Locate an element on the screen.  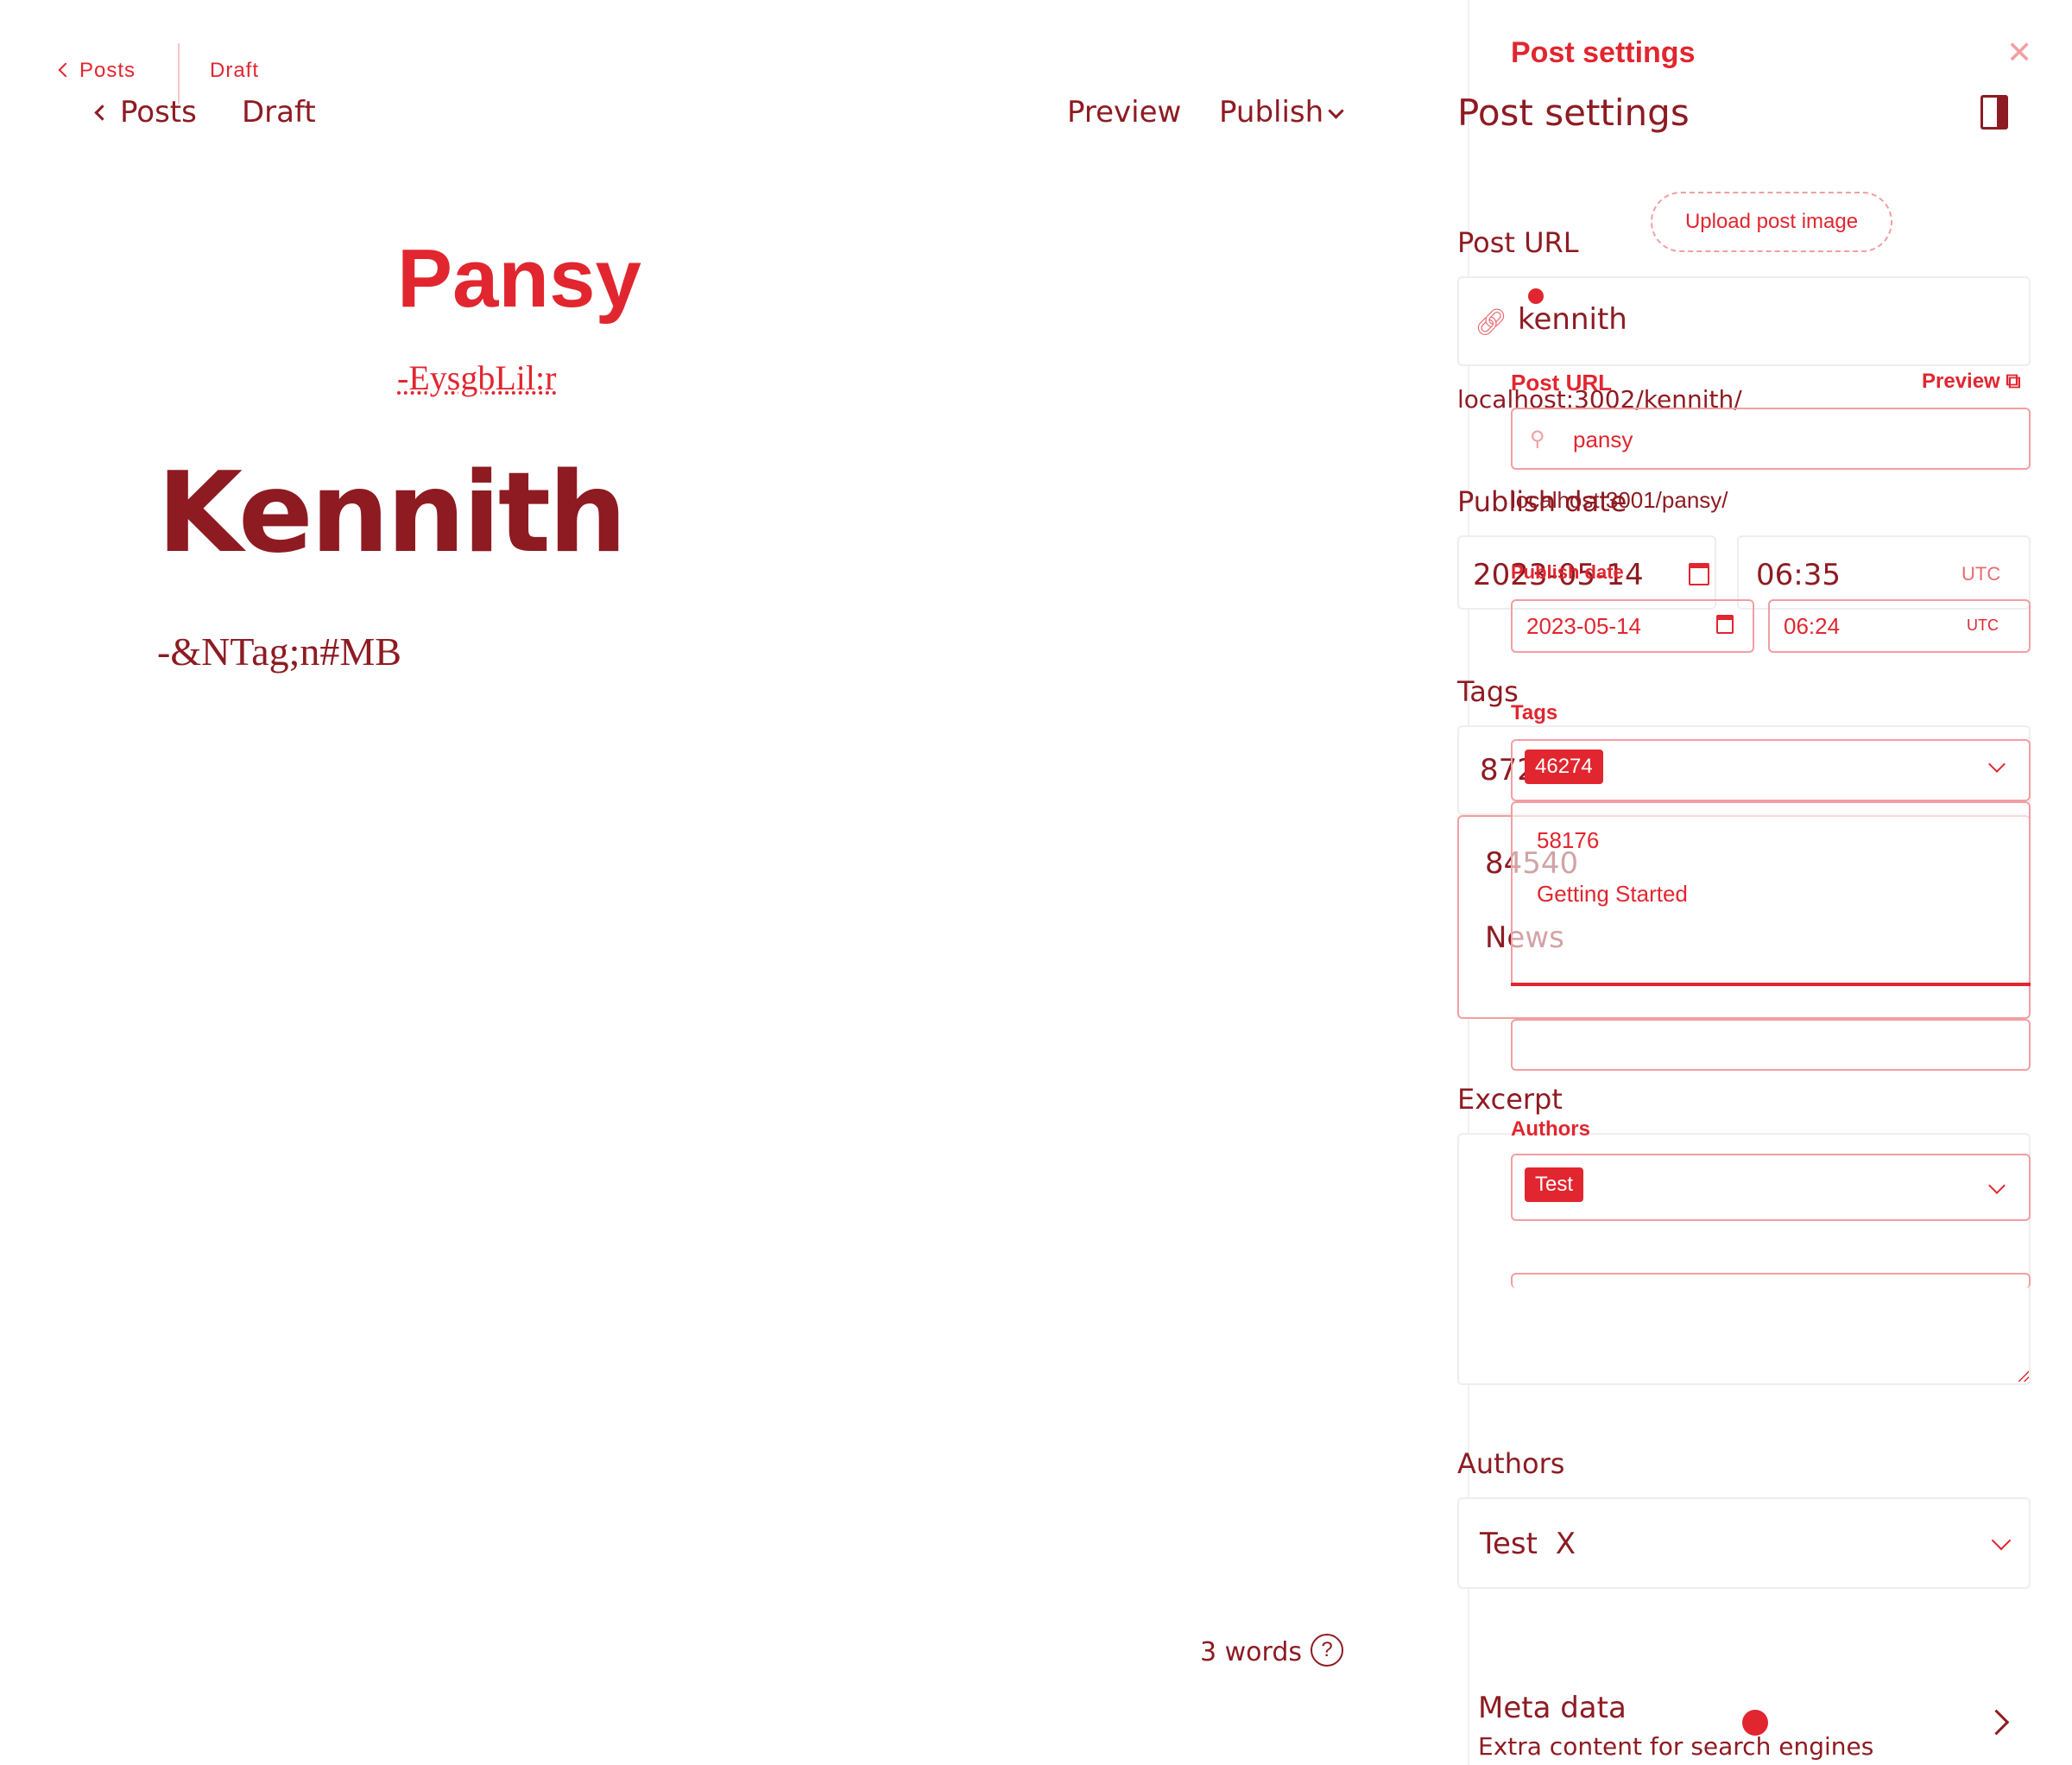
avatar-icon is located at coordinates (1536, 296).